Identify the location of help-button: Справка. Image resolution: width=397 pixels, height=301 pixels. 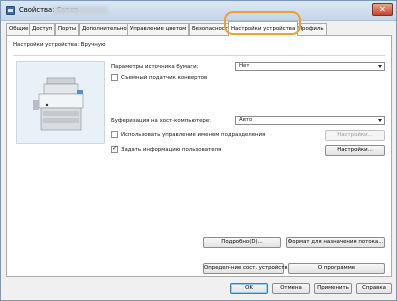
(374, 288).